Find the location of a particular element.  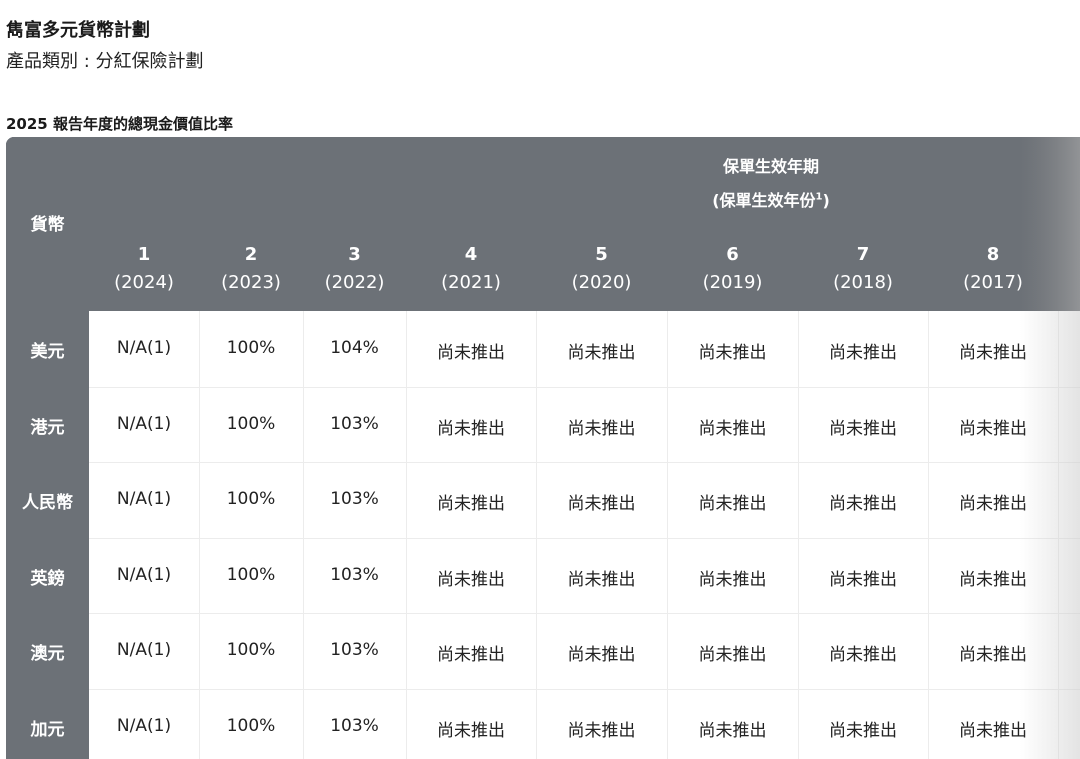

policy-year-group-header: 保單生效年期 is located at coordinates (770, 166).